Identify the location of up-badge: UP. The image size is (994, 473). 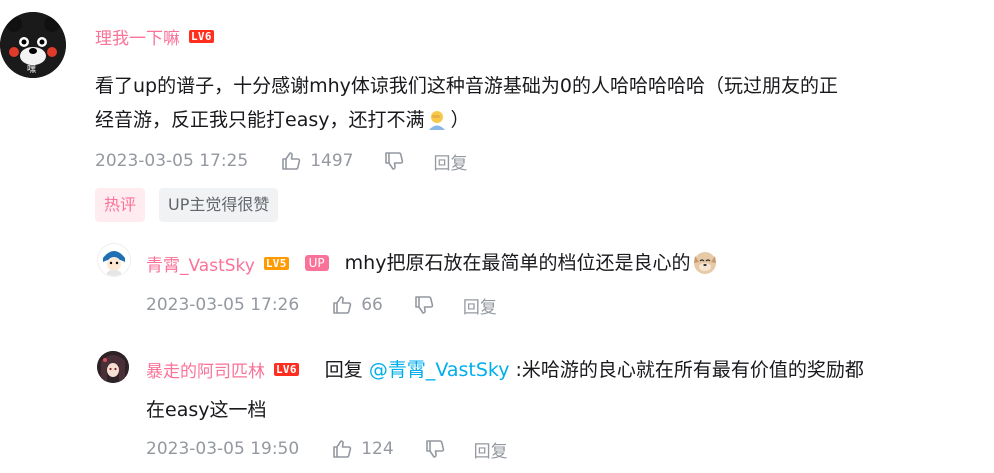
(316, 263).